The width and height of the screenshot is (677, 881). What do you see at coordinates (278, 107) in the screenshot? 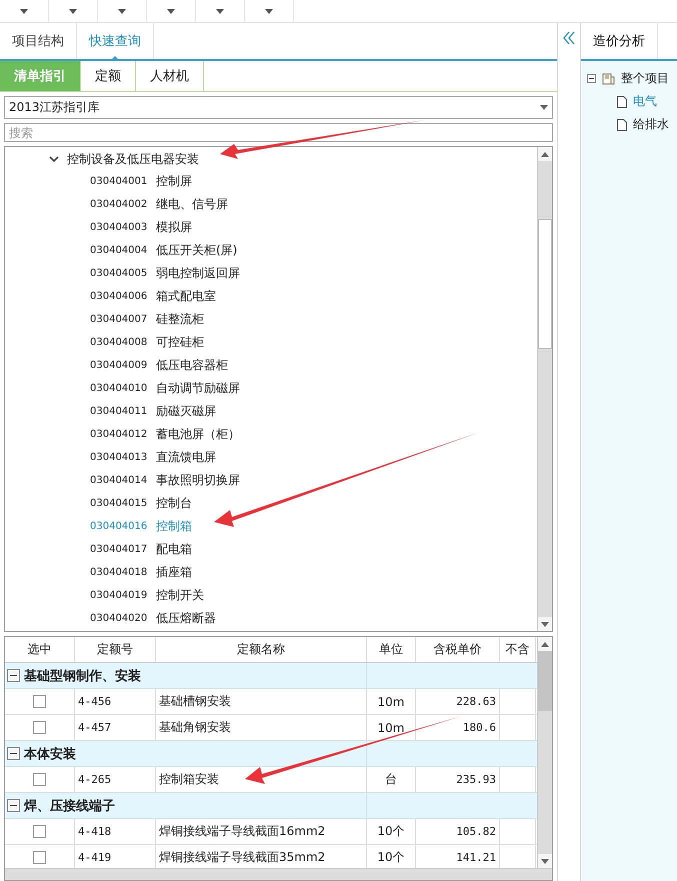
I see `library-dropdown: 2013江苏指引库` at bounding box center [278, 107].